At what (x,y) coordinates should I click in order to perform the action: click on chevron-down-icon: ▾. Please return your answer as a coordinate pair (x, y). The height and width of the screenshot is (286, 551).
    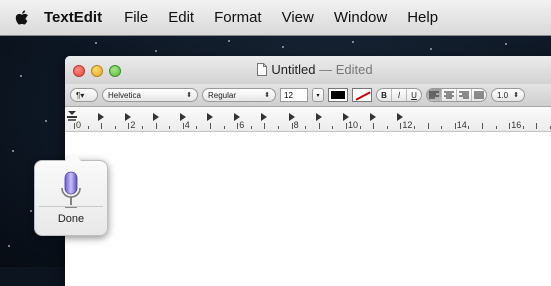
    Looking at the image, I should click on (318, 95).